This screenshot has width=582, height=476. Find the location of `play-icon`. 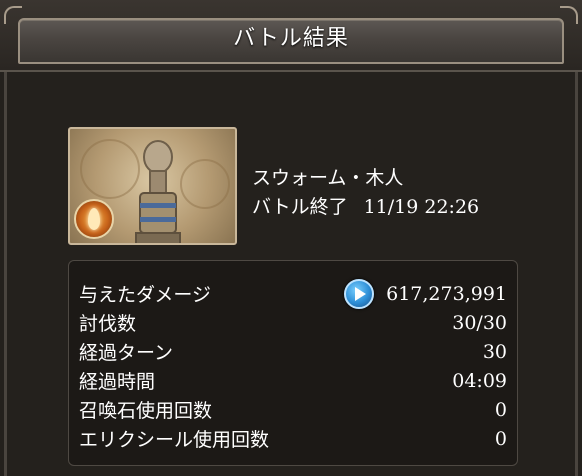

play-icon is located at coordinates (359, 293).